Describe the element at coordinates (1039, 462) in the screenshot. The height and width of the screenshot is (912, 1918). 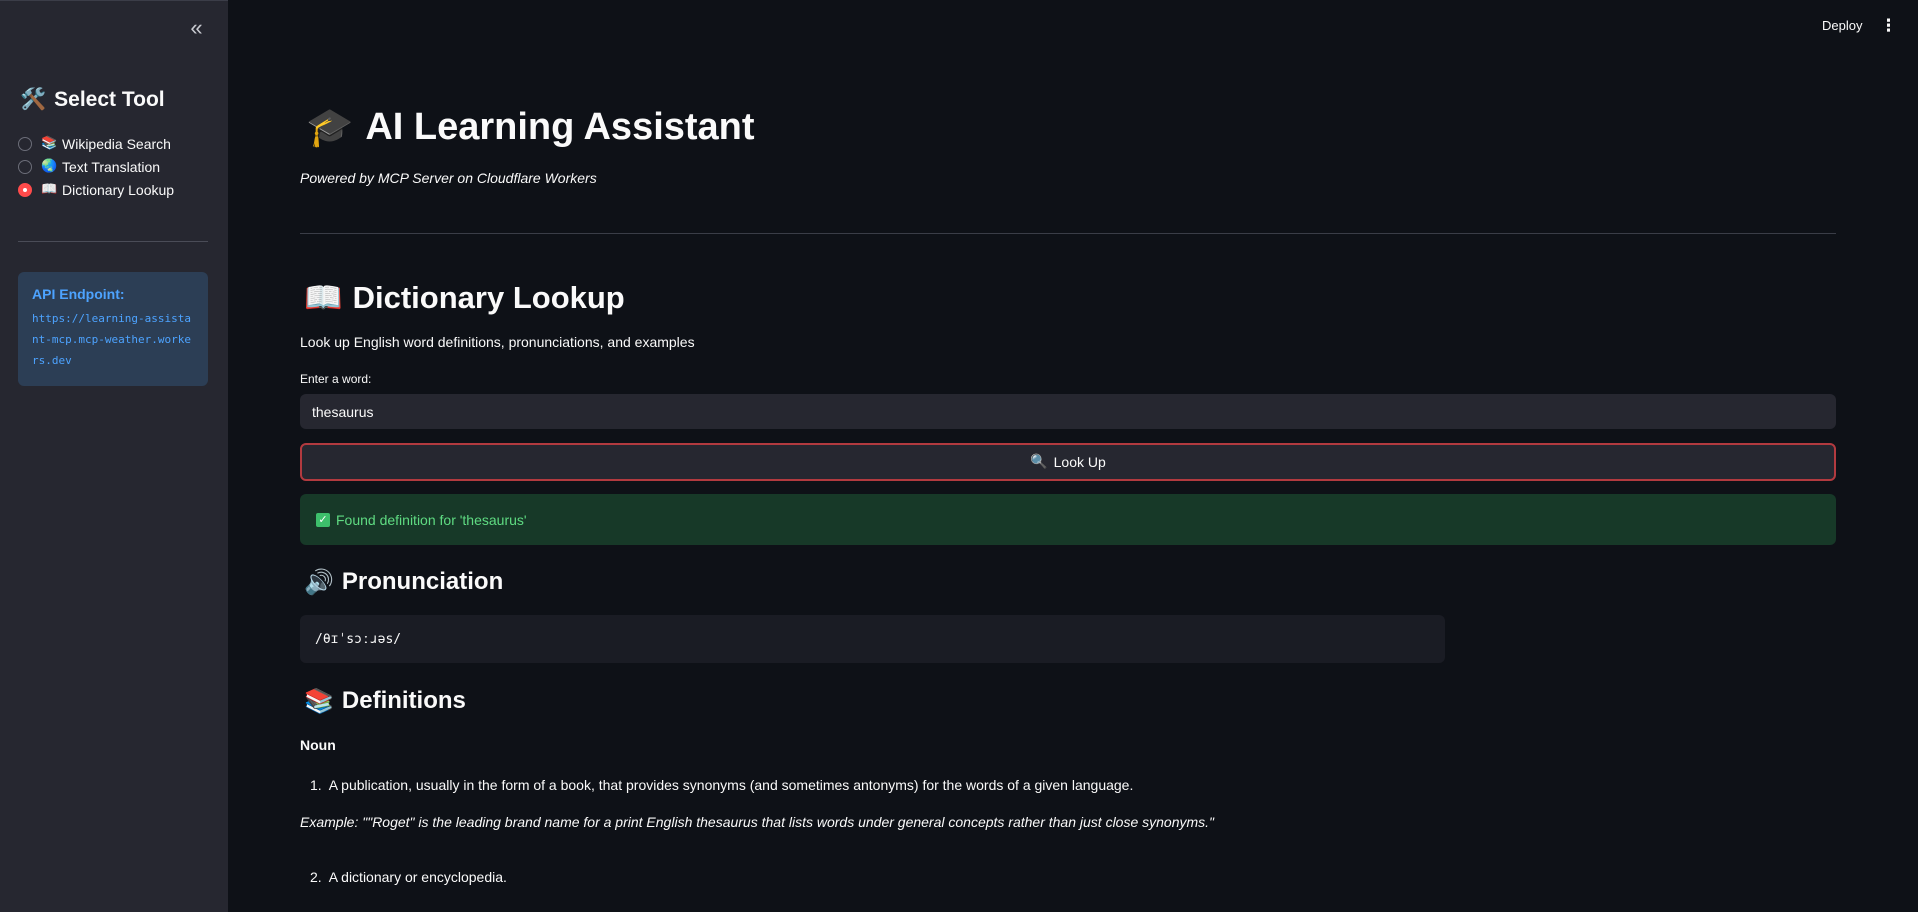
I see `magnifier-icon: 🔍` at that location.